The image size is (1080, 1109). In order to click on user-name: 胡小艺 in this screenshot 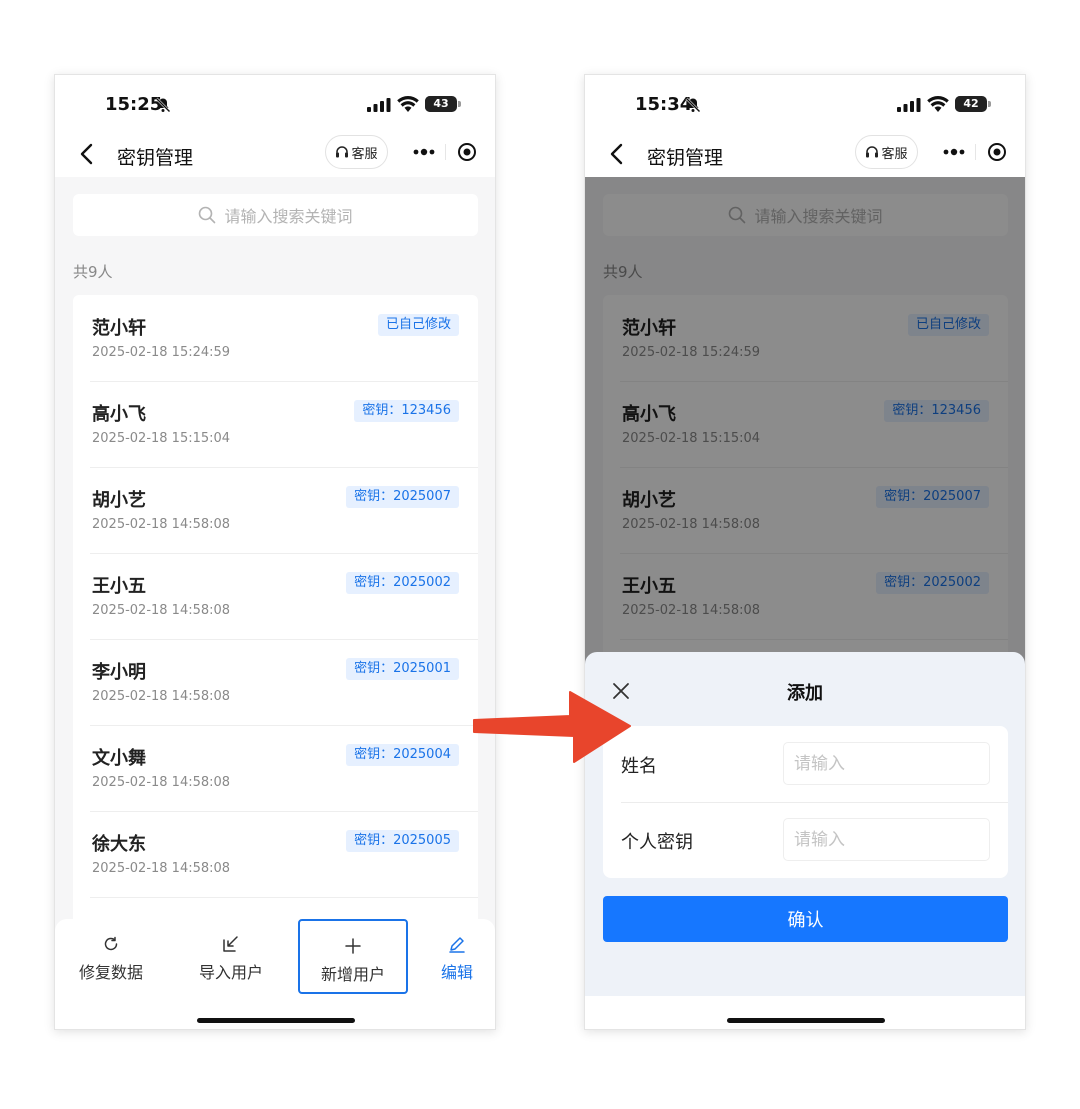, I will do `click(119, 500)`.